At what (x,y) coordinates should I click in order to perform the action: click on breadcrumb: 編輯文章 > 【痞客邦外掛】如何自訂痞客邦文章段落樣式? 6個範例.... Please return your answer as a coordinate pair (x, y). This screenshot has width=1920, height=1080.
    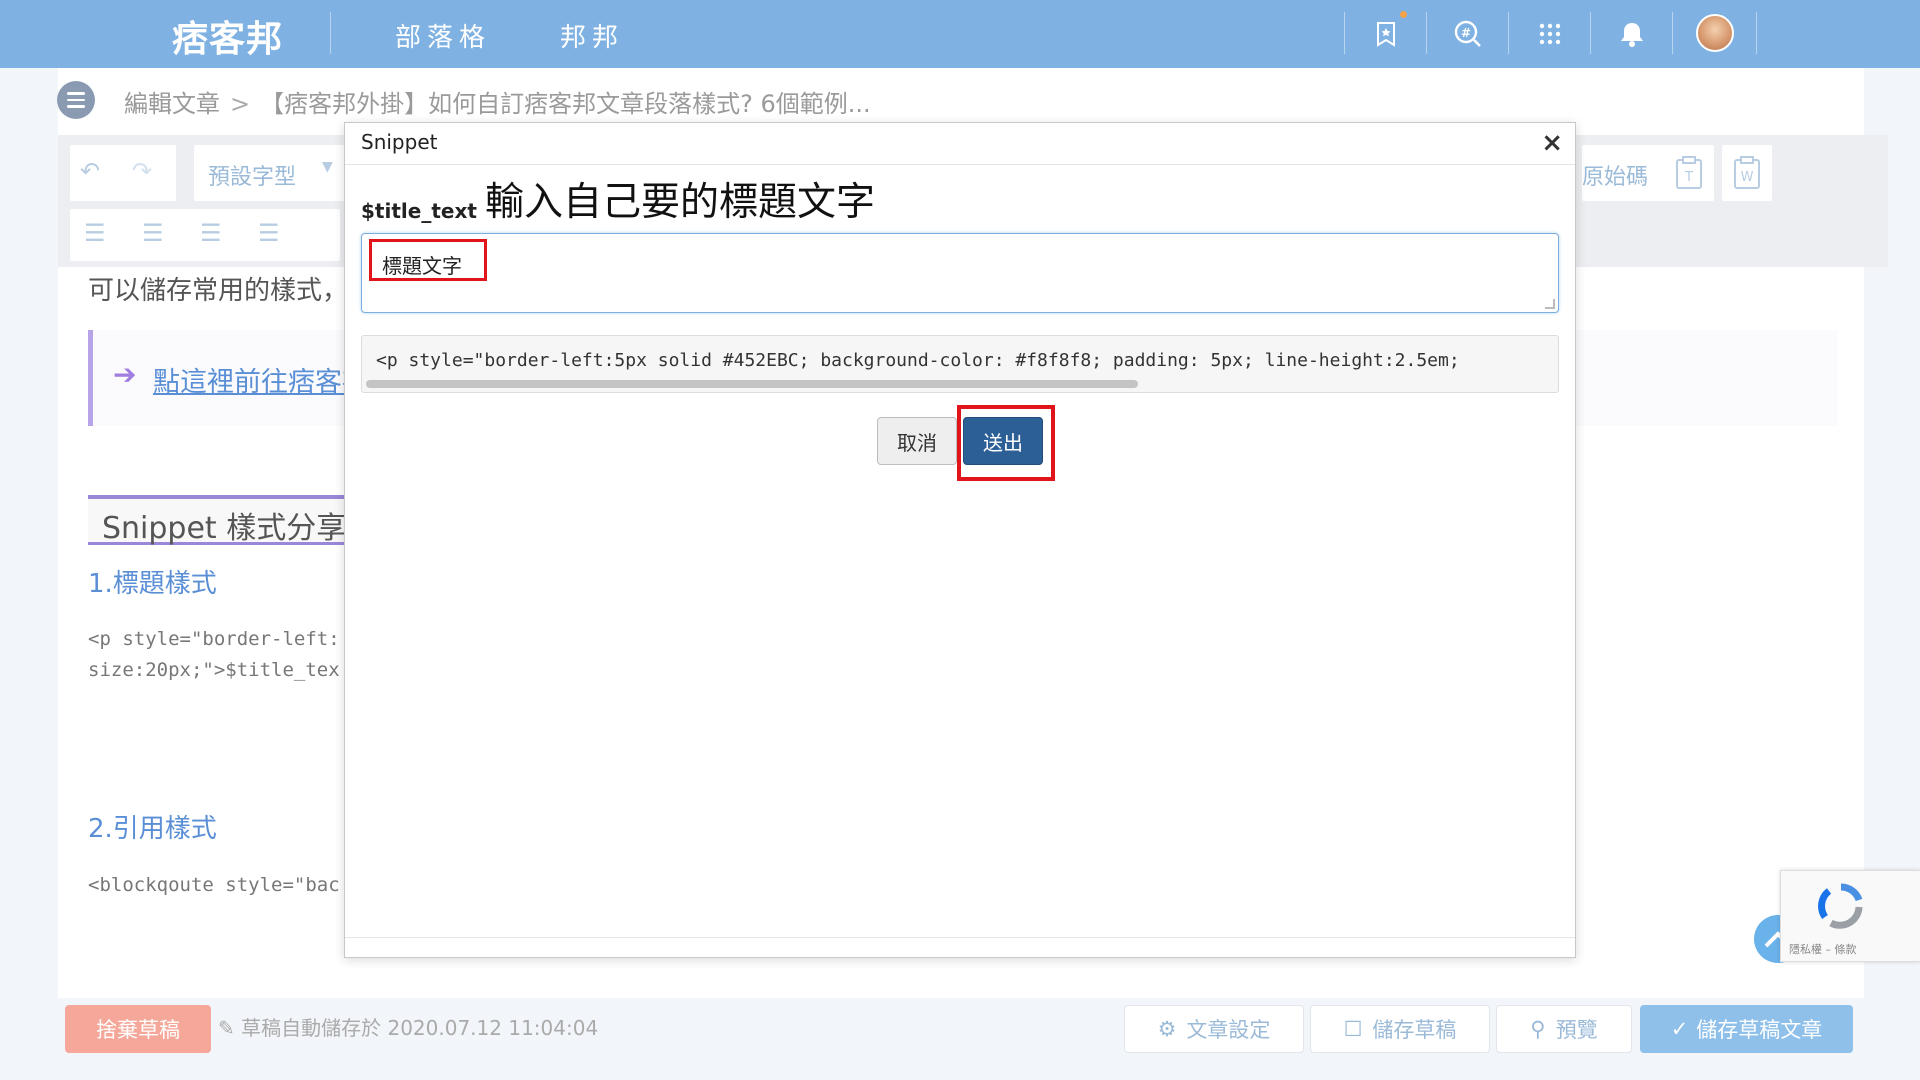
    Looking at the image, I should click on (497, 101).